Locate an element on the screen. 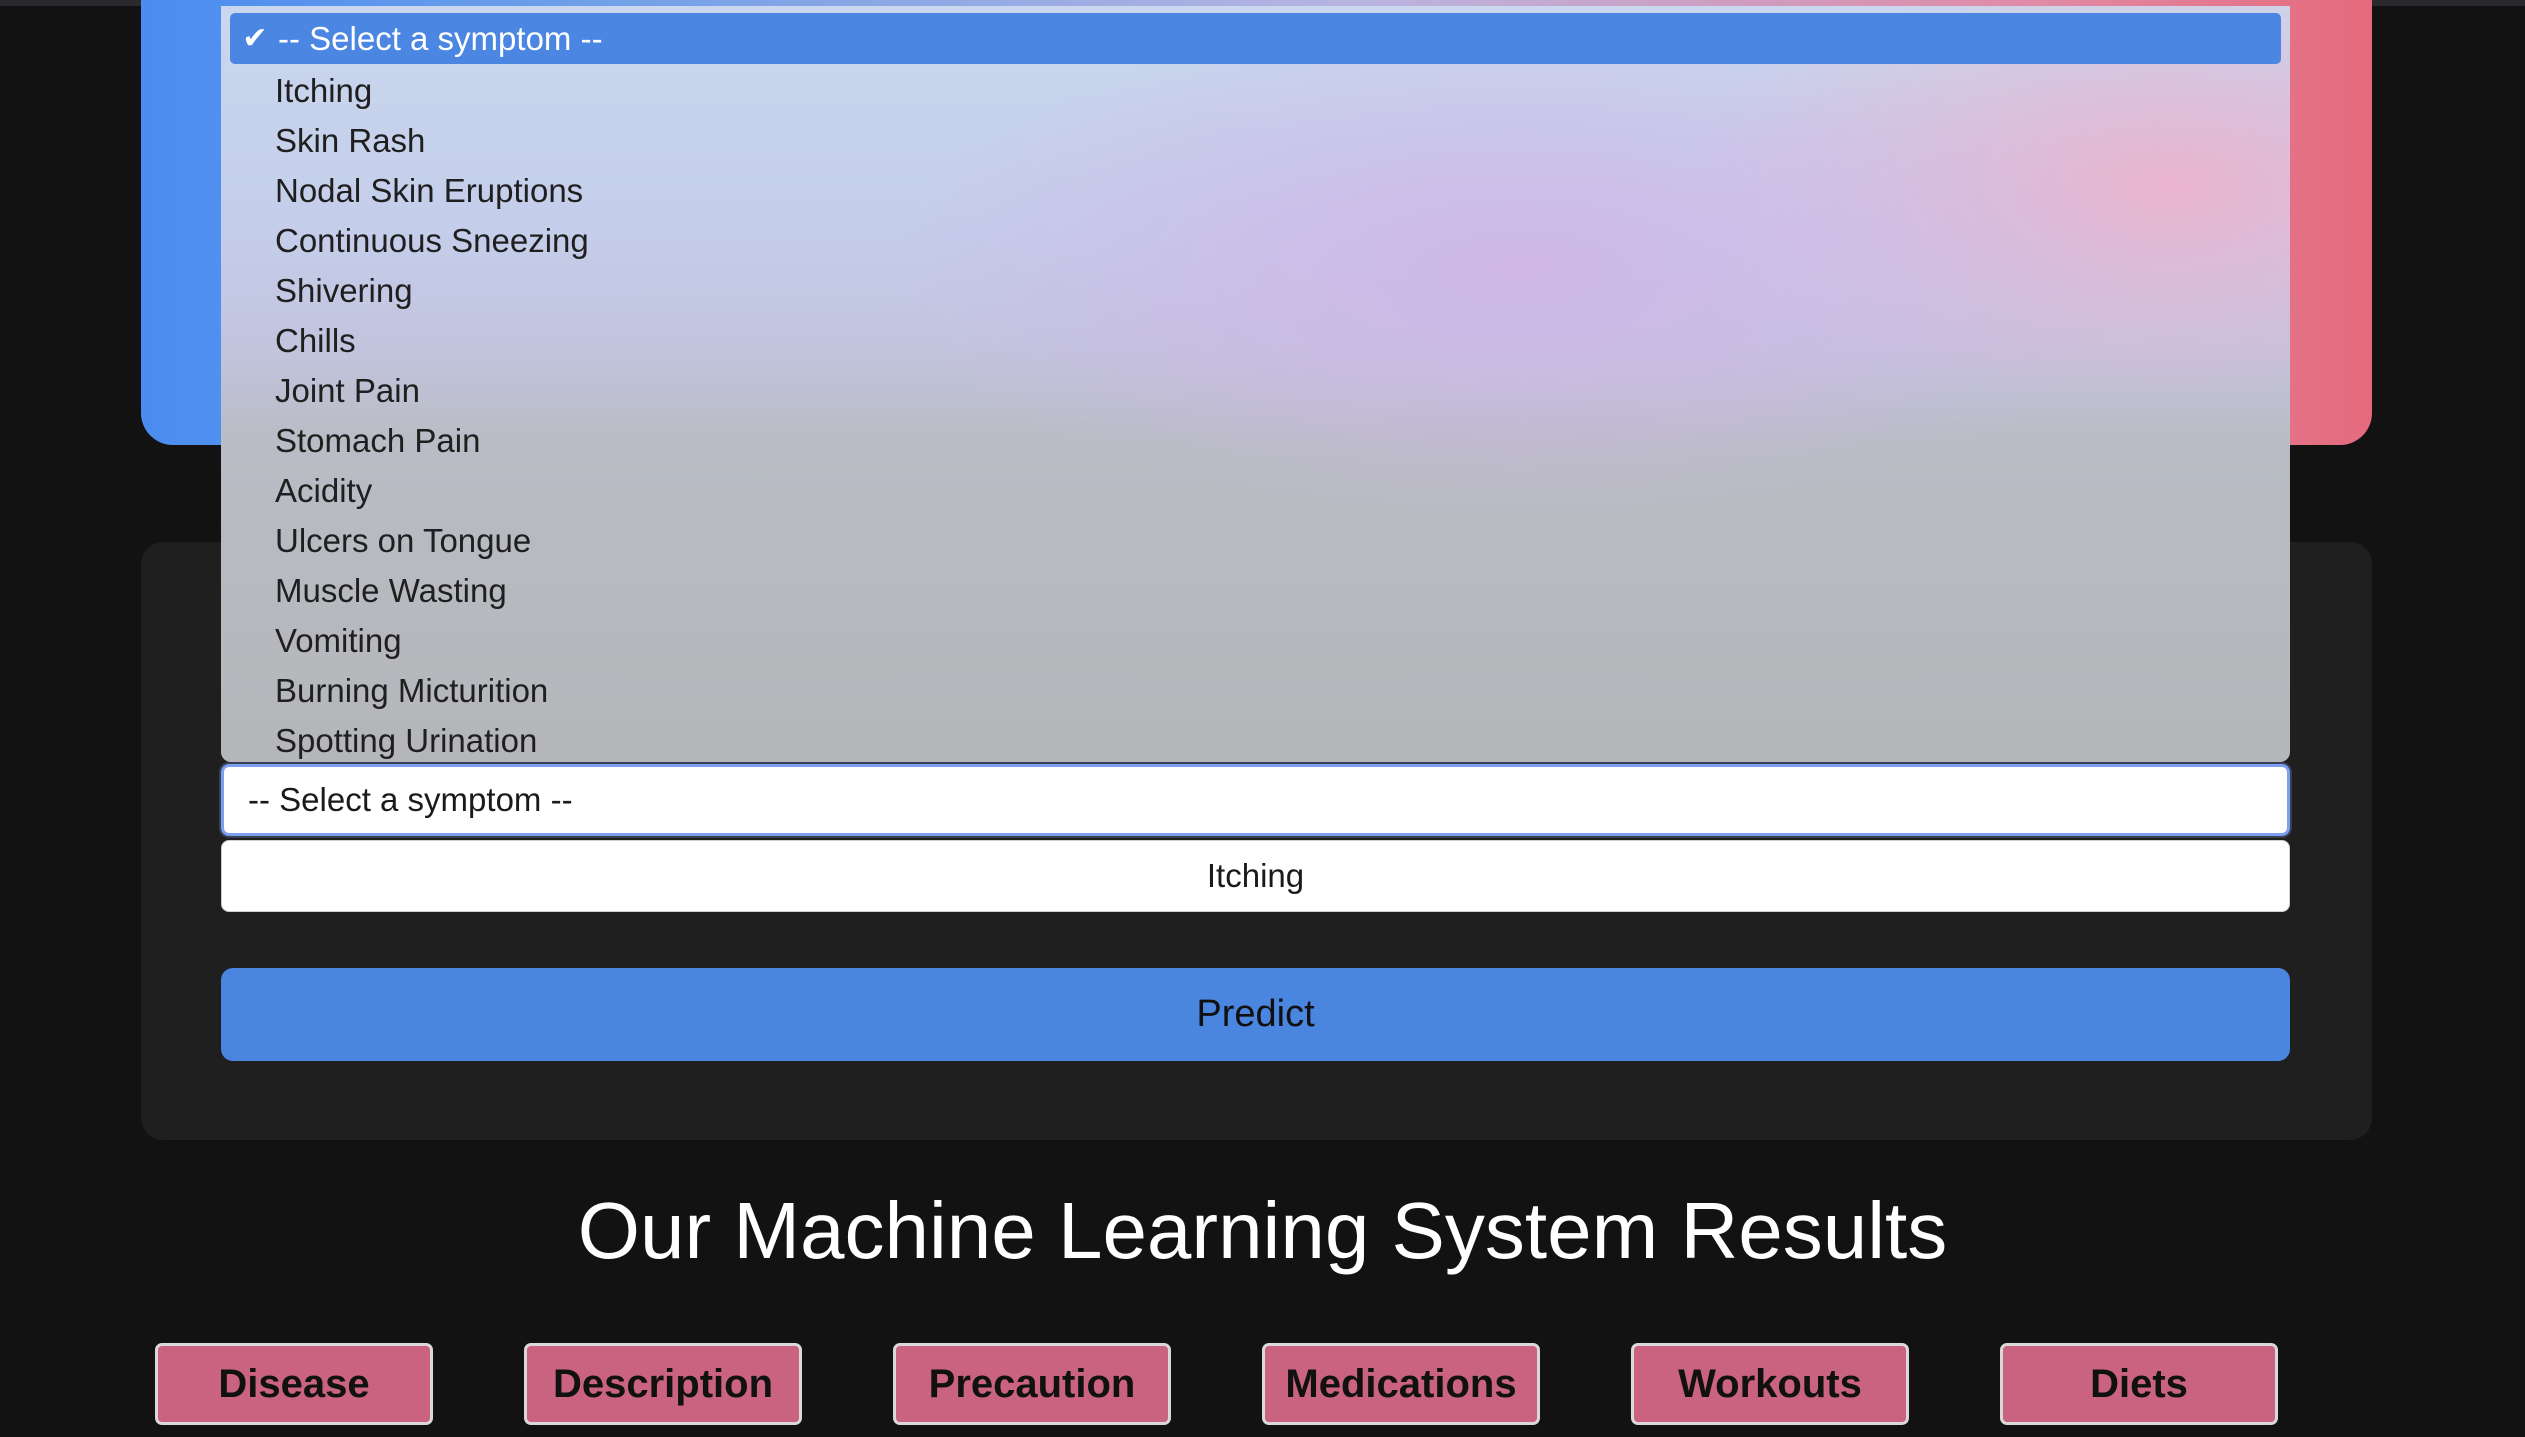 The height and width of the screenshot is (1437, 2525). dropdown-option: Shivering is located at coordinates (344, 291).